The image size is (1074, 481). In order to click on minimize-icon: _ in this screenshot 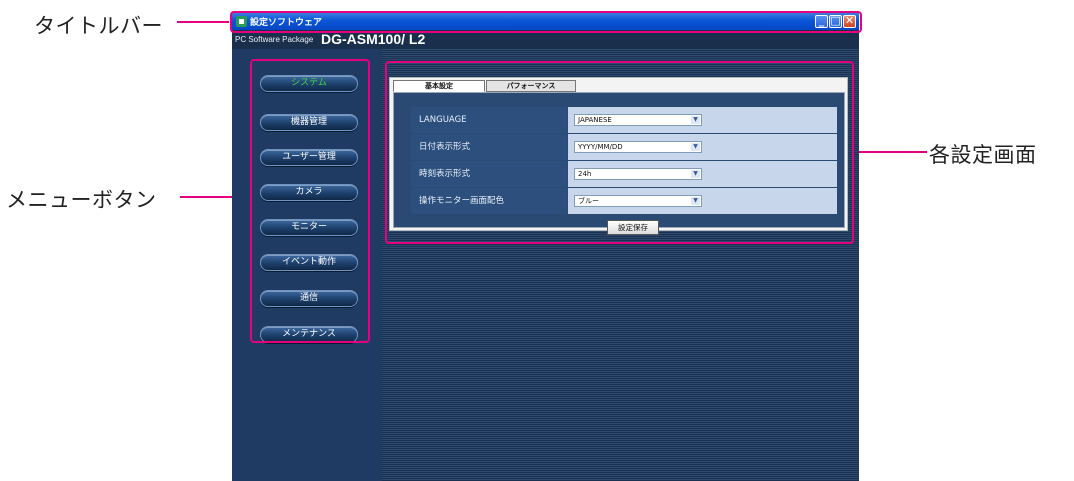, I will do `click(821, 20)`.